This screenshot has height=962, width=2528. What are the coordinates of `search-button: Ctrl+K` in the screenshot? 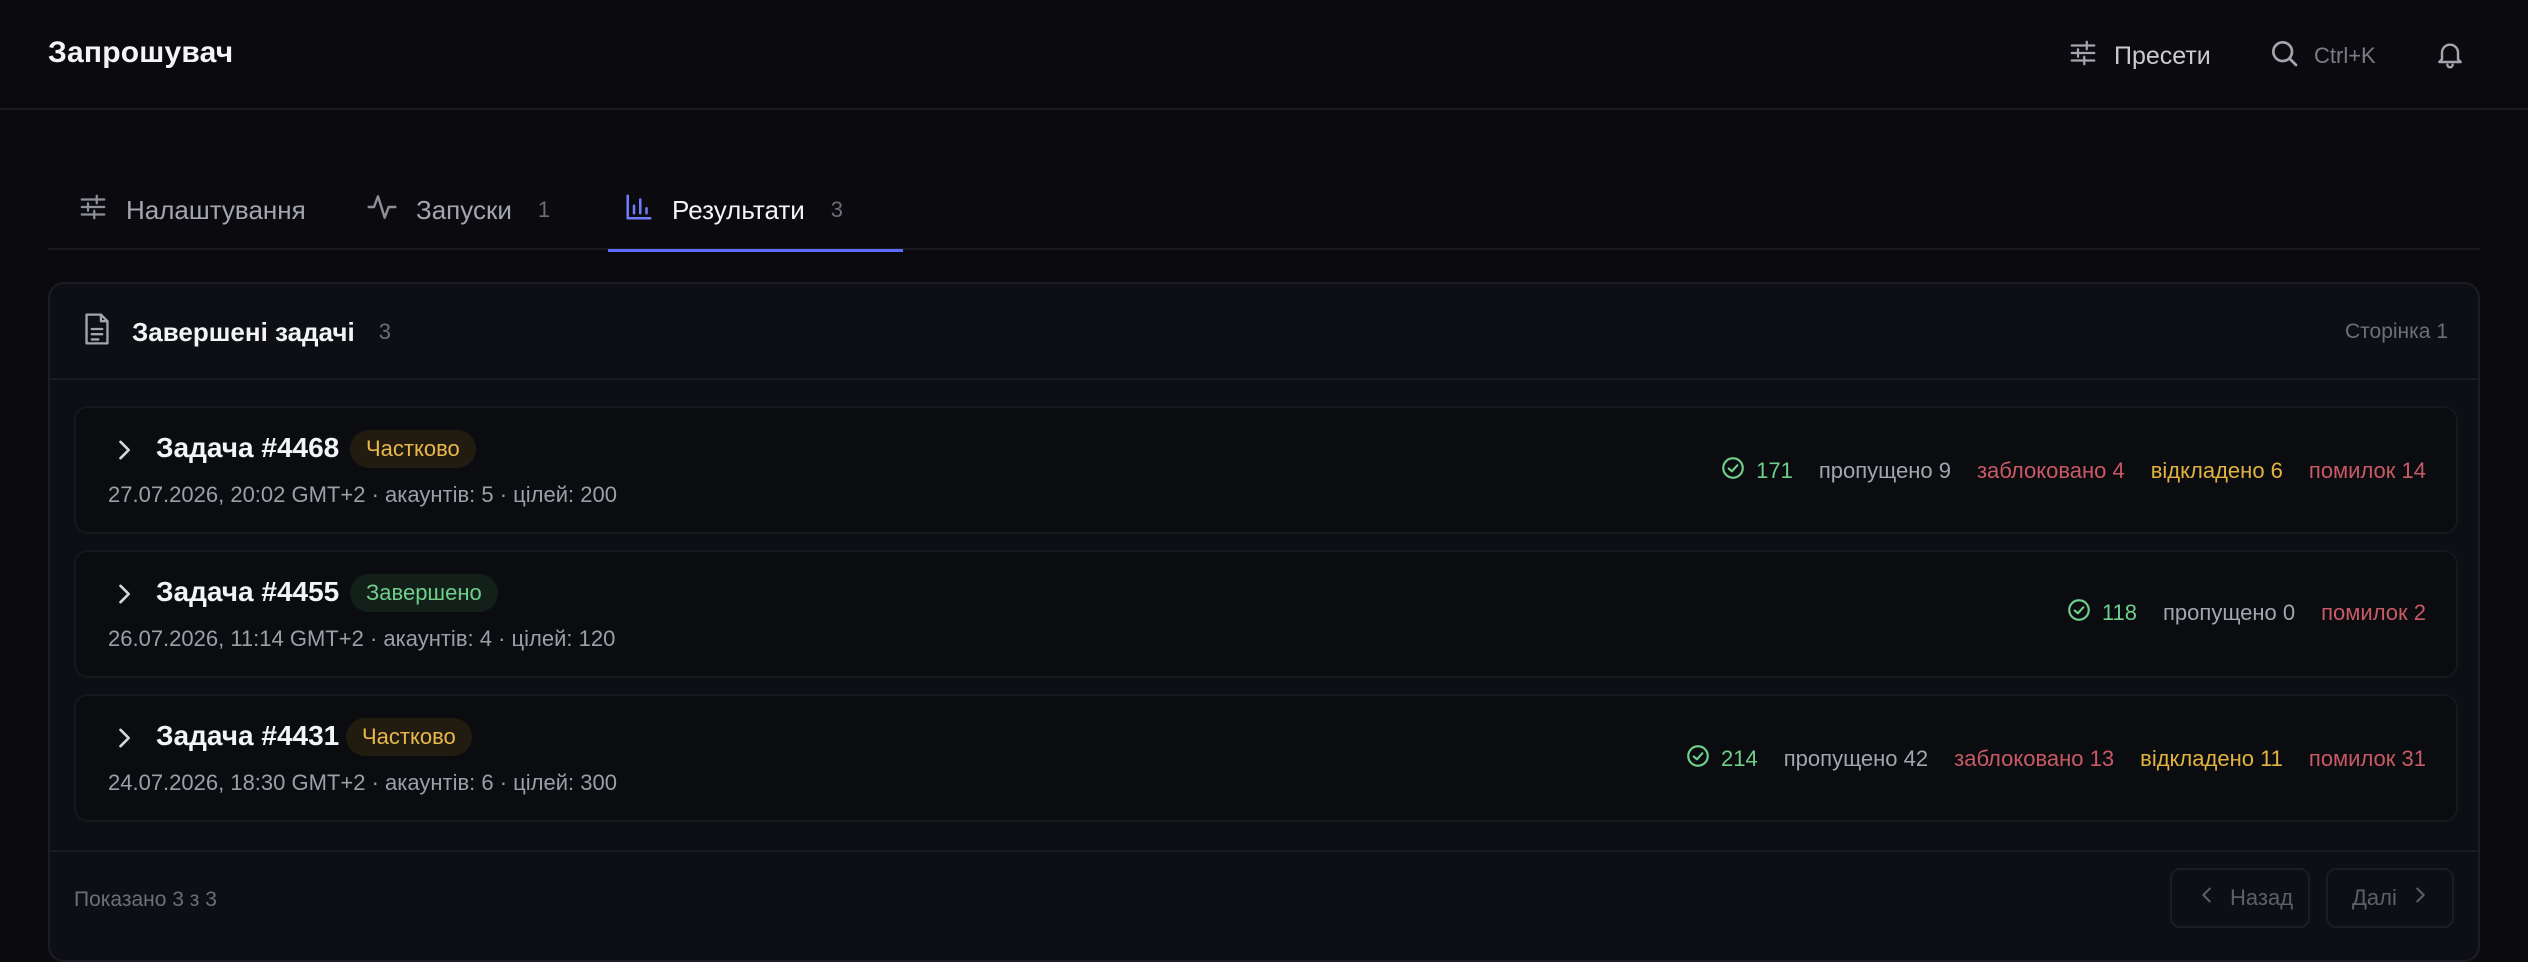 It's located at (2322, 56).